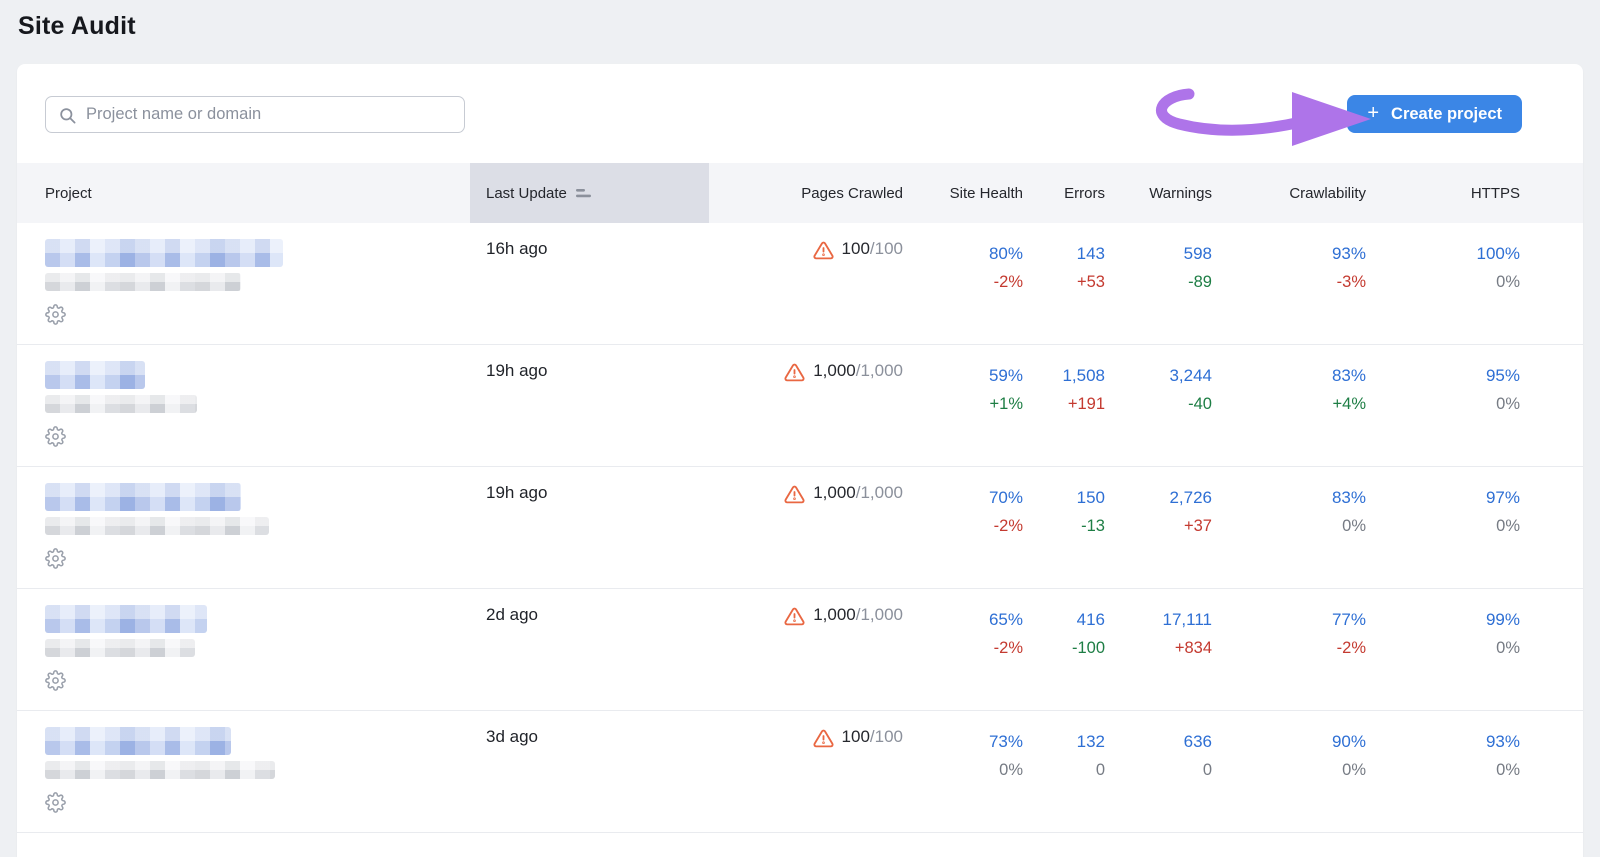  I want to click on site-health-value-link: 59%, so click(1006, 375).